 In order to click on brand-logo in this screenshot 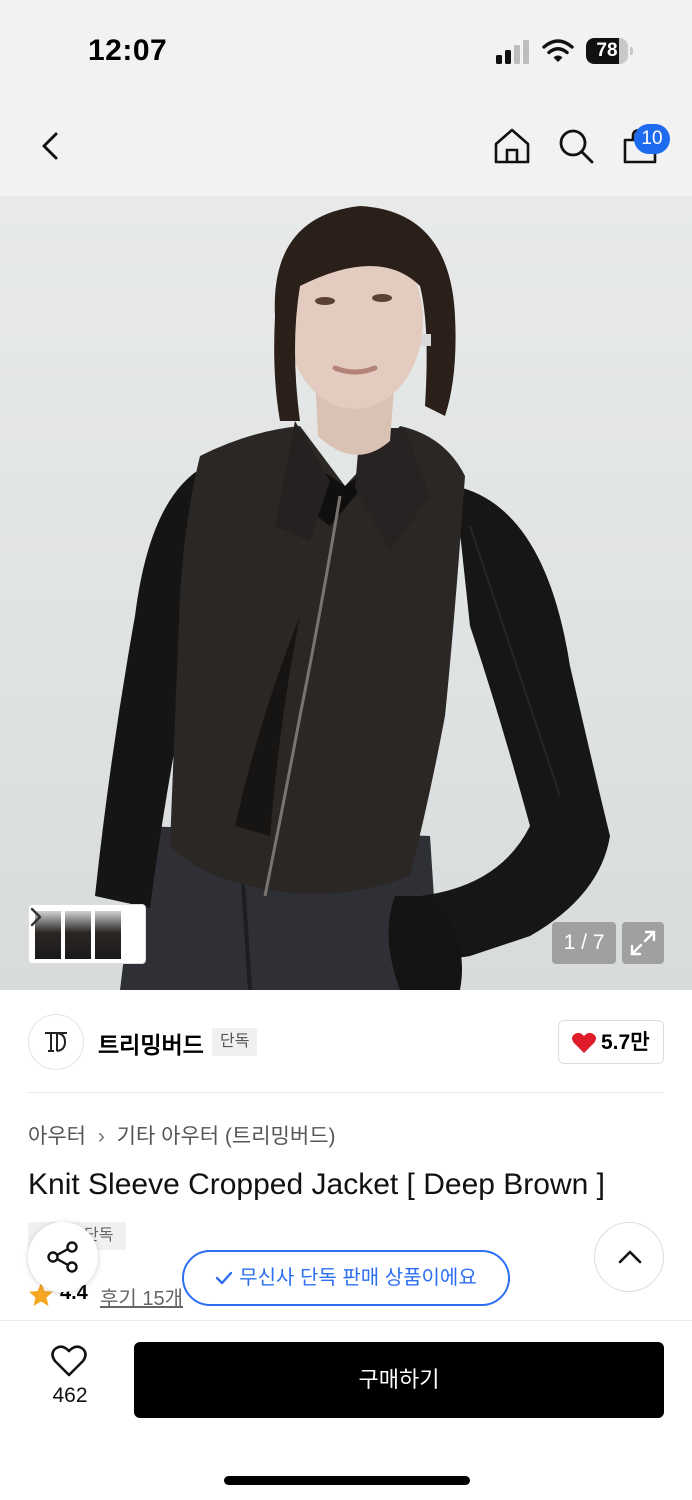, I will do `click(56, 1042)`.